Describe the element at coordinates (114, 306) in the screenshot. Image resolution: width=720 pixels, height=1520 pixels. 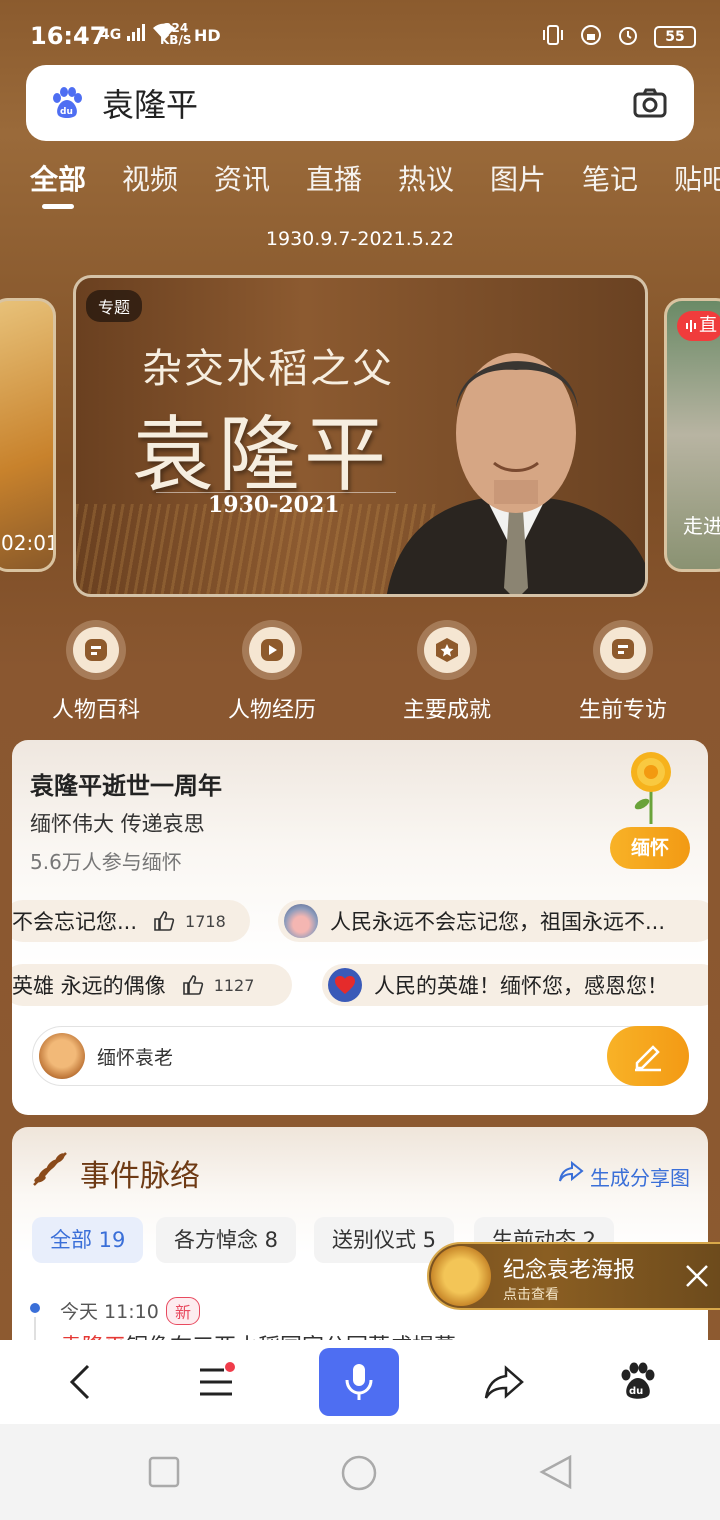
I see `topic-tag: 专题` at that location.